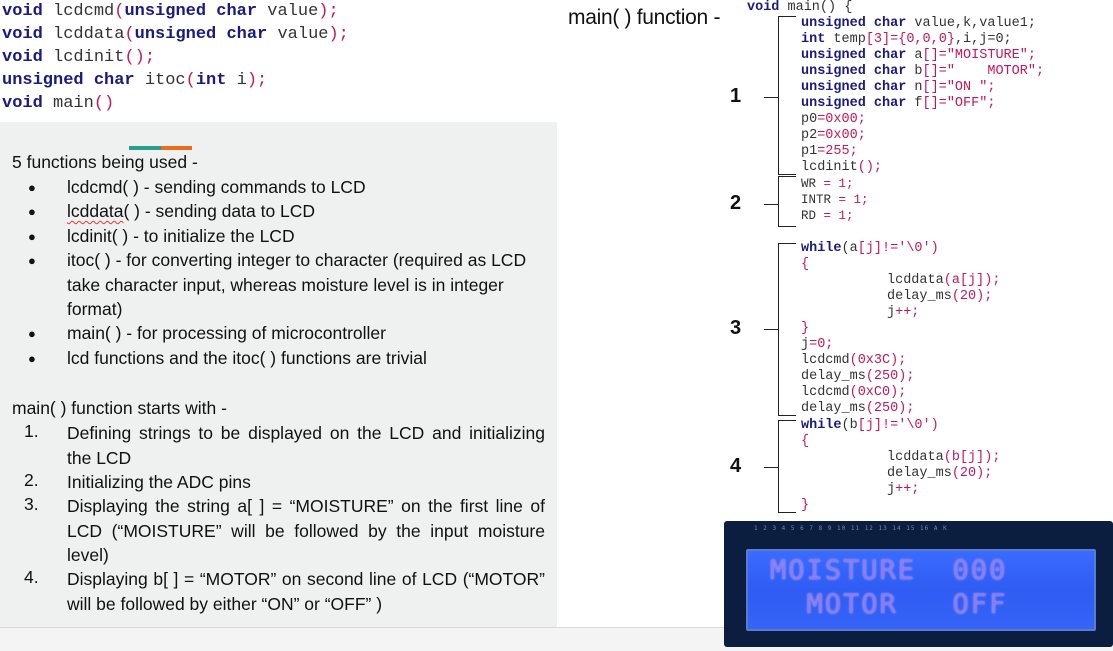  Describe the element at coordinates (787, 16) in the screenshot. I see `bracket-1-top` at that location.